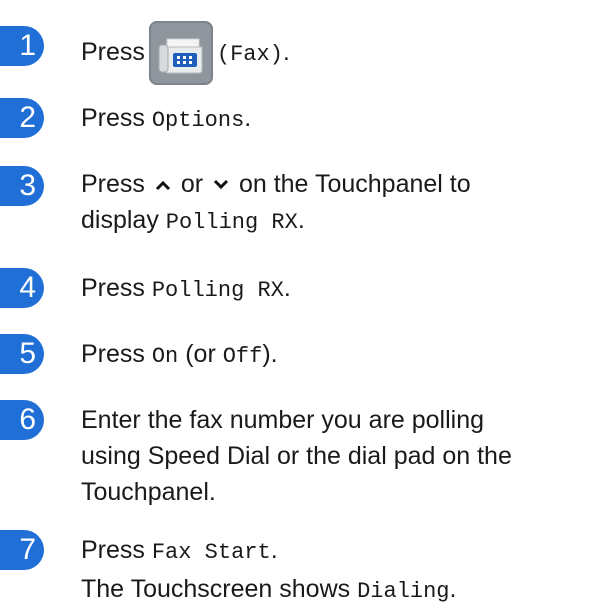 This screenshot has width=614, height=614. What do you see at coordinates (22, 550) in the screenshot?
I see `step-number-7: 7` at bounding box center [22, 550].